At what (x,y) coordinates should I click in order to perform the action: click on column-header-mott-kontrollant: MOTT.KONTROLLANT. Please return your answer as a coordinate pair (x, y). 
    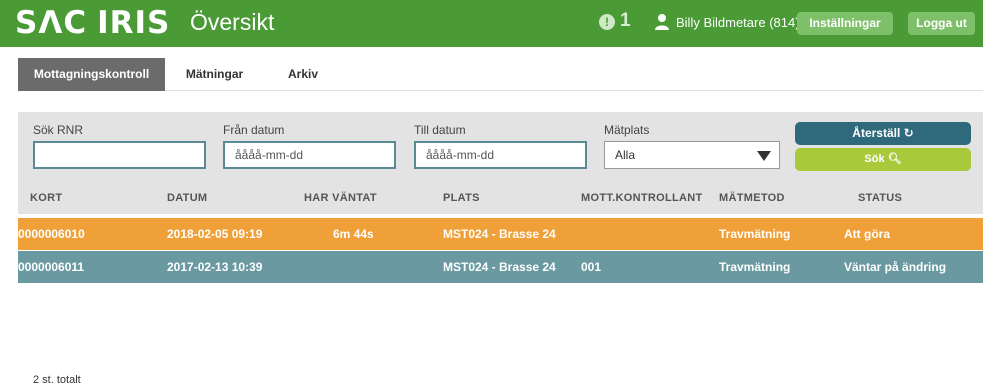
    Looking at the image, I should click on (642, 198).